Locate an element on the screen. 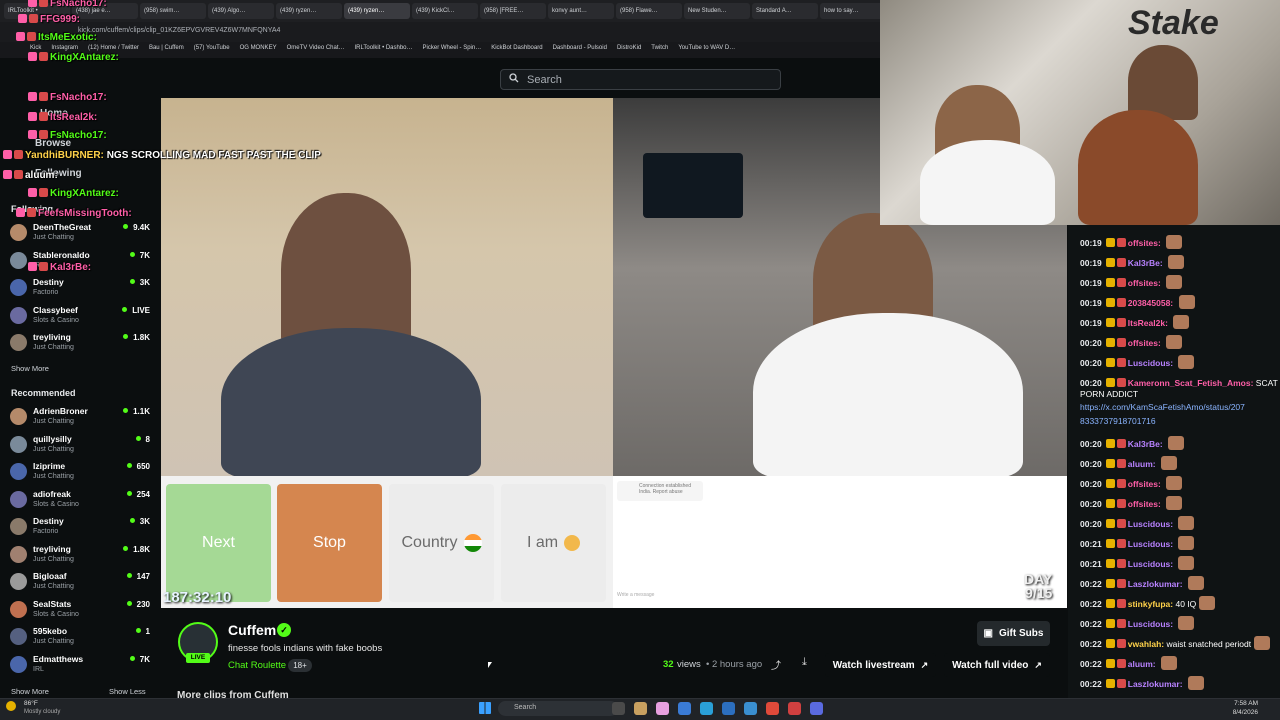 This screenshot has width=1280, height=720. chat-username: 203845058: is located at coordinates (1150, 303).